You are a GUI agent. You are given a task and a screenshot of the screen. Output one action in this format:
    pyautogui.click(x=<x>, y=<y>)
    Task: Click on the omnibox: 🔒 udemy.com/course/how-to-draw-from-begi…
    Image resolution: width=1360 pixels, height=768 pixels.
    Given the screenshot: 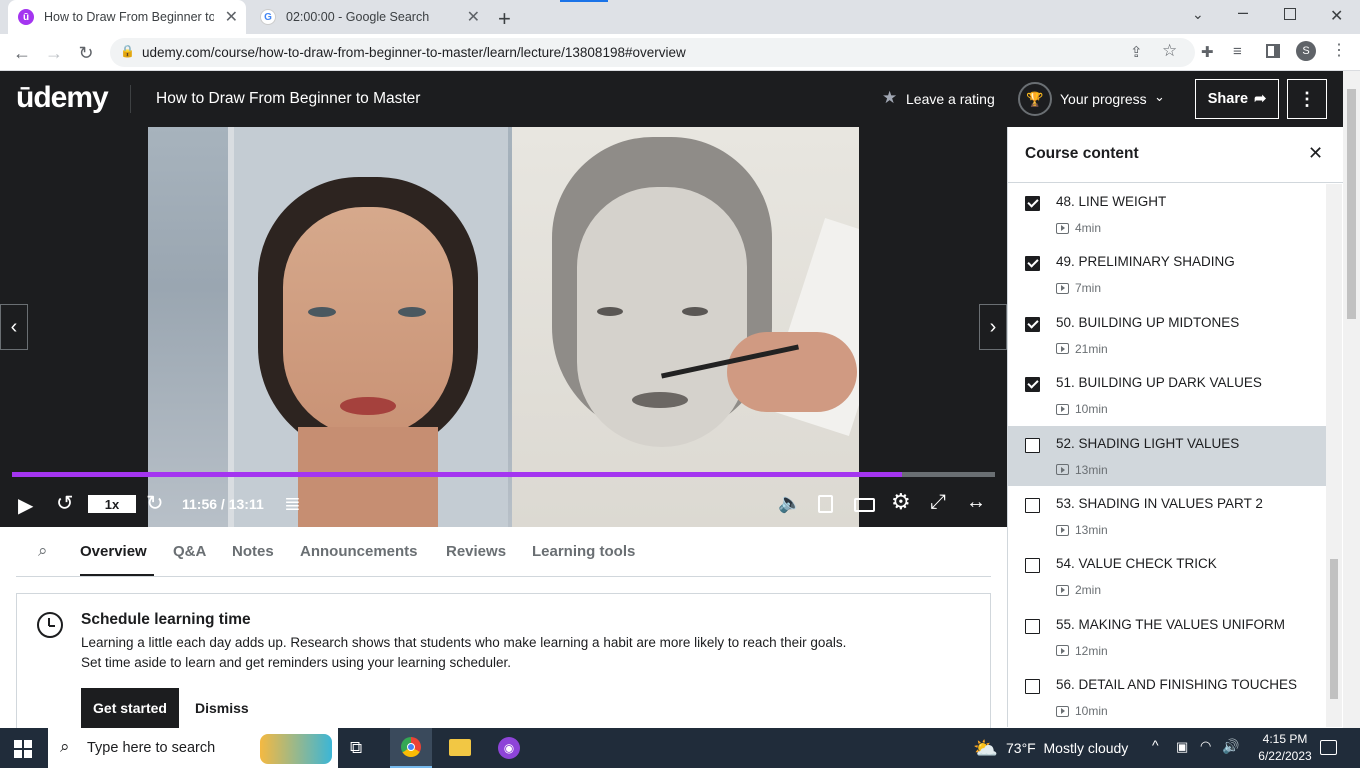 What is the action you would take?
    pyautogui.click(x=652, y=52)
    